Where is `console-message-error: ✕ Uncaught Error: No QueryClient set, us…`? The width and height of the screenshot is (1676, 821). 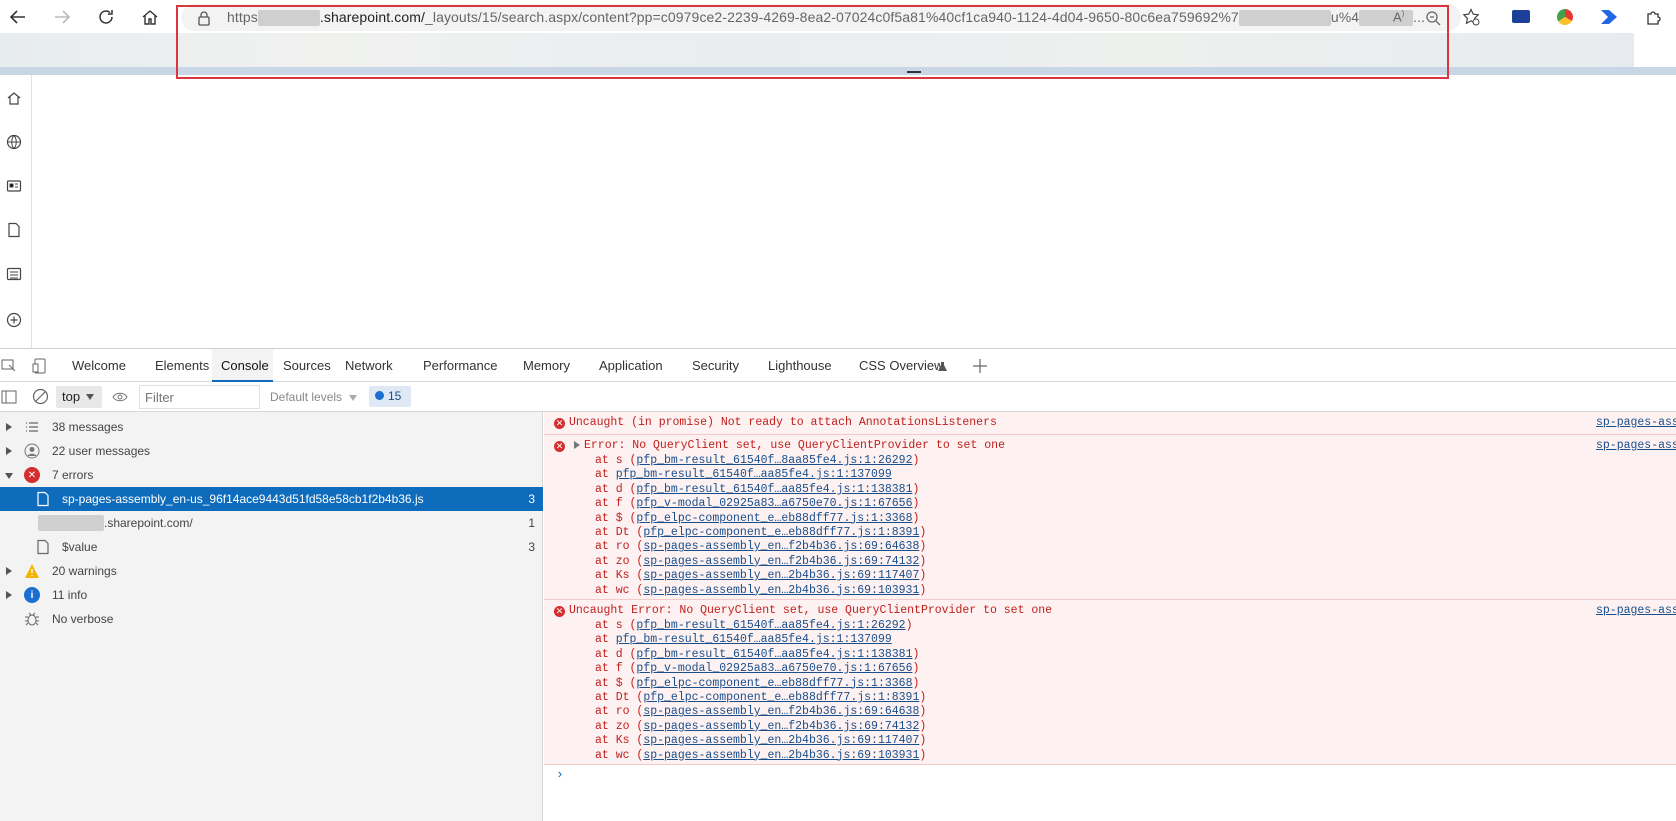
console-message-error: ✕ Uncaught Error: No QueryClient set, us… is located at coordinates (1110, 682).